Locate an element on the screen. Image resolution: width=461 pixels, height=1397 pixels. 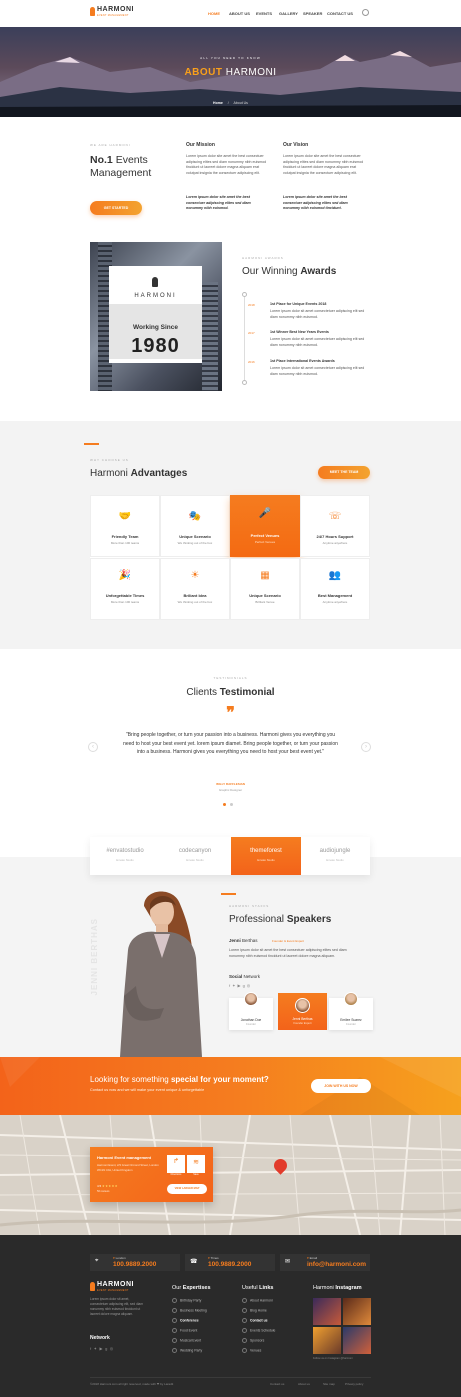
footer-expertise-link: Wedding Party is located at coordinates (187, 1350).